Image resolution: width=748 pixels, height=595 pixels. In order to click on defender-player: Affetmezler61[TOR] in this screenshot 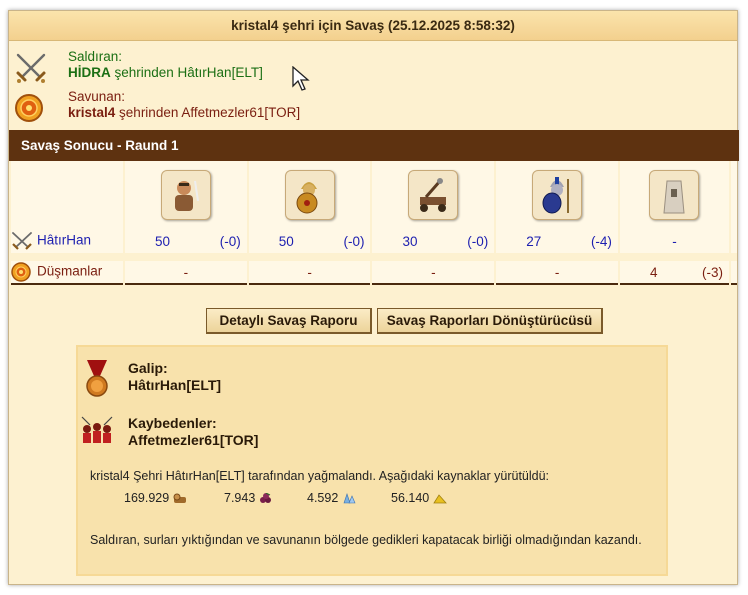, I will do `click(240, 112)`.